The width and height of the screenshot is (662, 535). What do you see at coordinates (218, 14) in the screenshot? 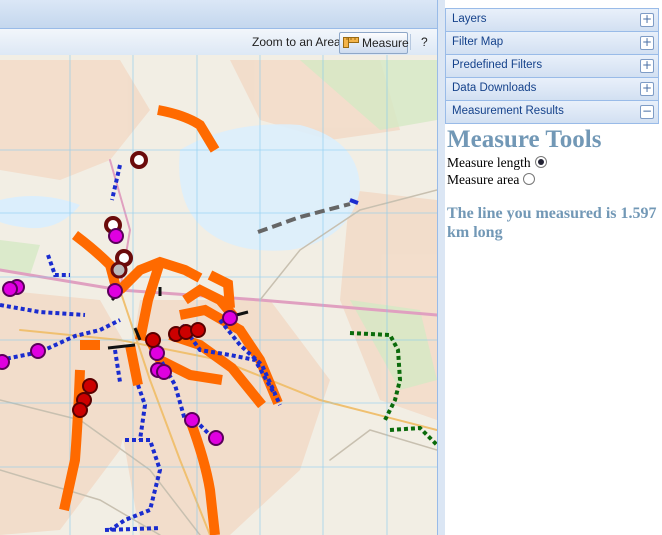
I see `map-header` at bounding box center [218, 14].